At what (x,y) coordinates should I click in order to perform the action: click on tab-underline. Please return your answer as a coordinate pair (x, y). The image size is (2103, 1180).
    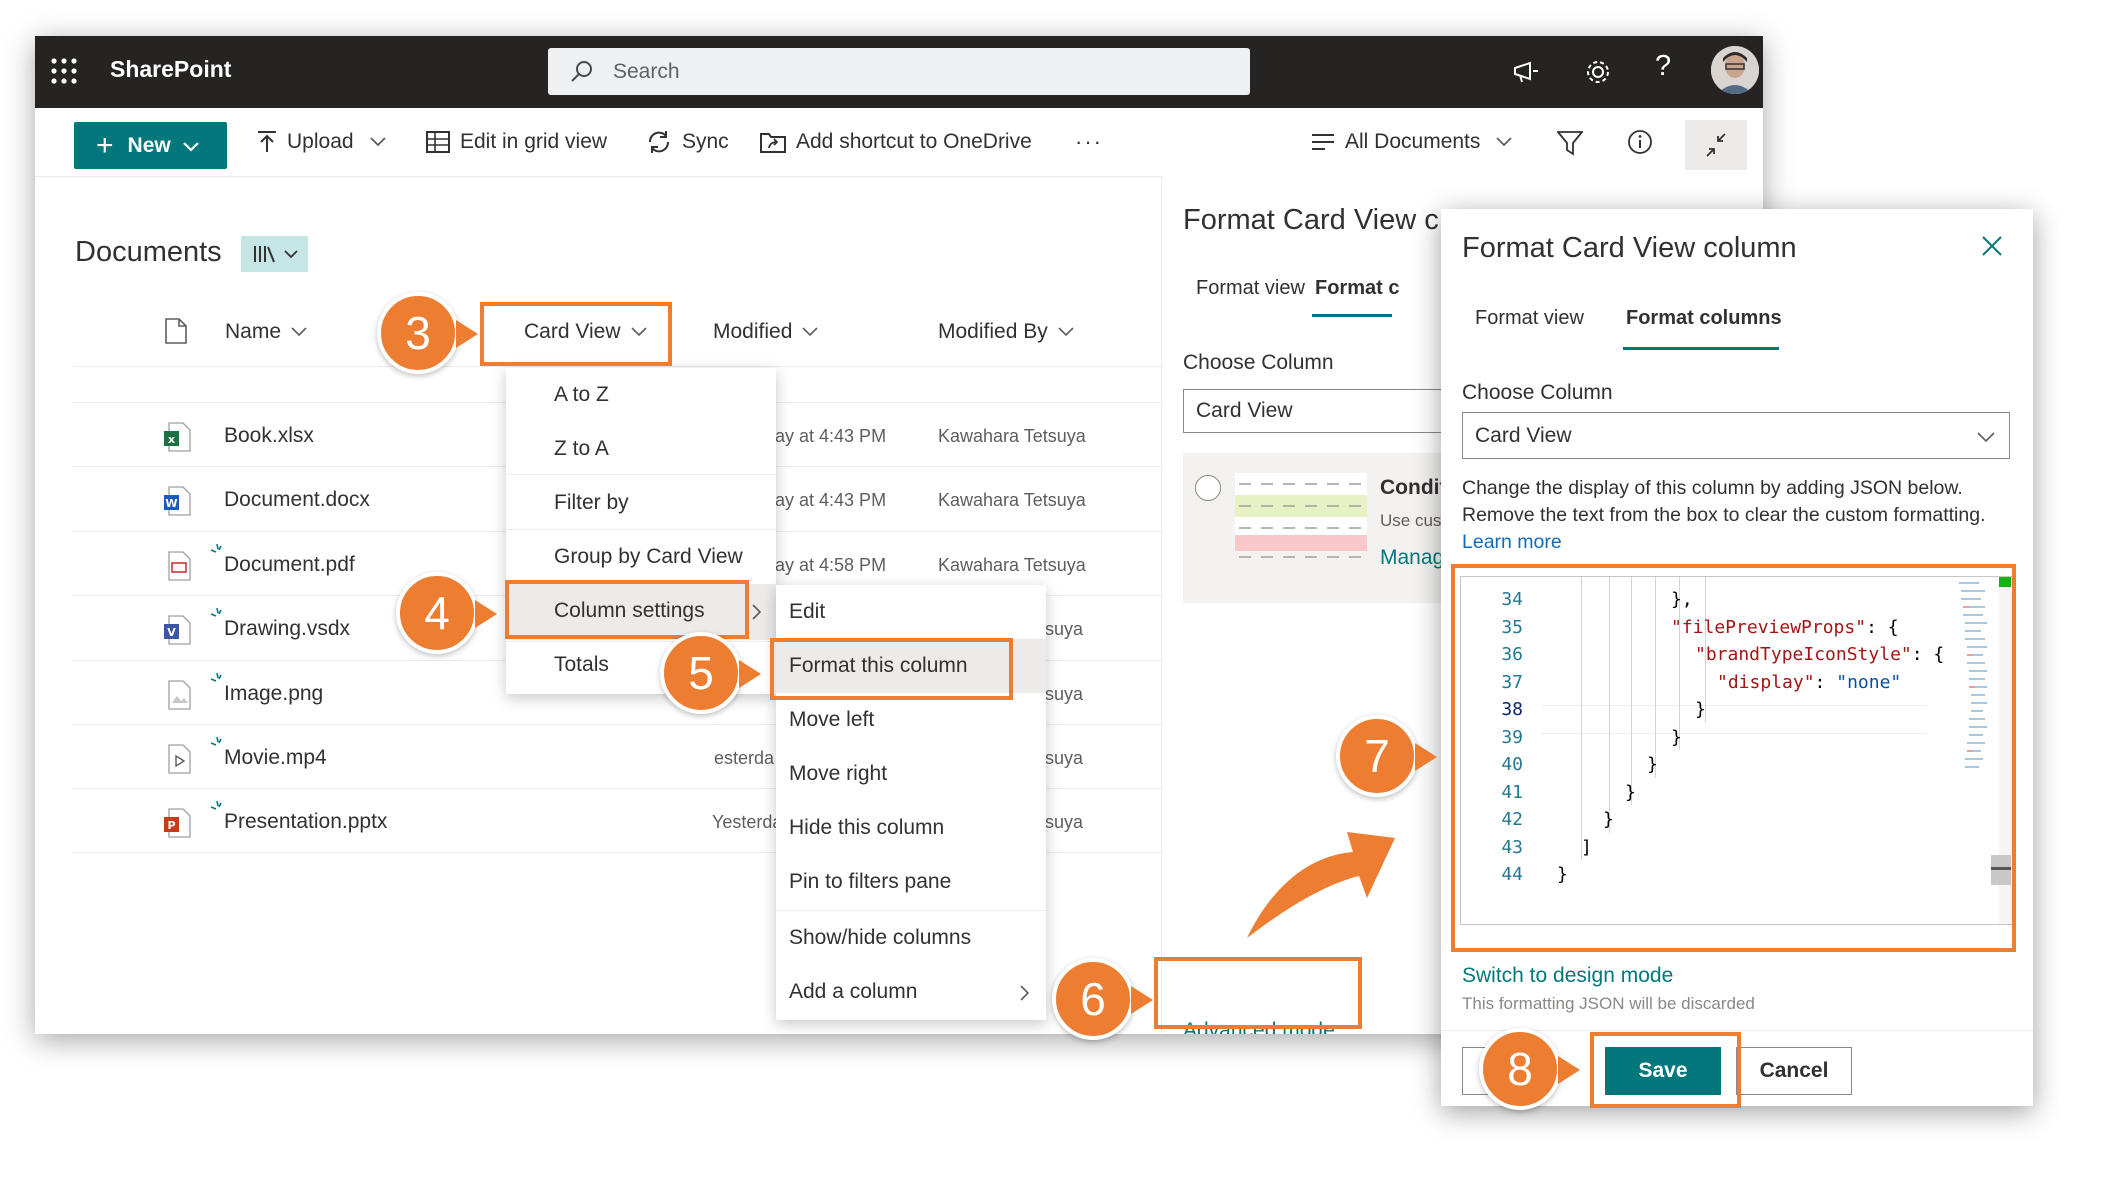
    Looking at the image, I should click on (1352, 315).